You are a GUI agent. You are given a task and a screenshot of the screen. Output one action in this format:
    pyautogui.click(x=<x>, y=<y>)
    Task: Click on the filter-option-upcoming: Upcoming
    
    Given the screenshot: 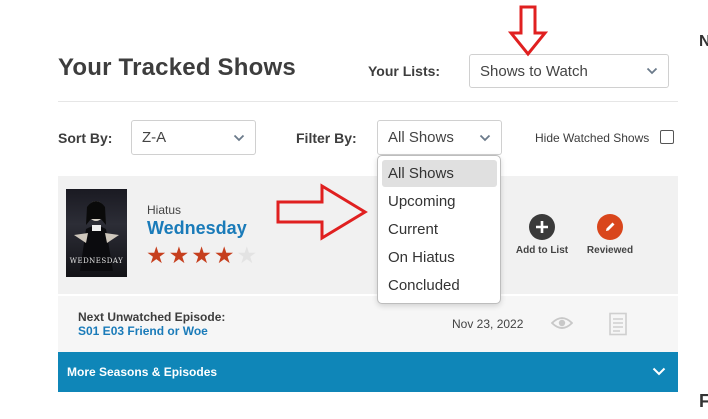 What is the action you would take?
    pyautogui.click(x=439, y=201)
    